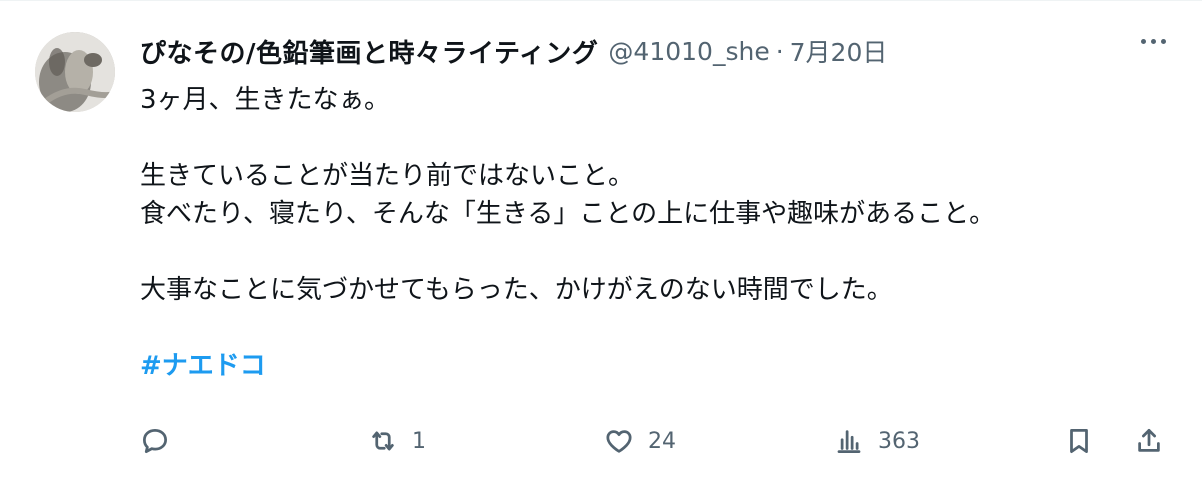  I want to click on hashtag-link: #ナエドコ, so click(203, 366).